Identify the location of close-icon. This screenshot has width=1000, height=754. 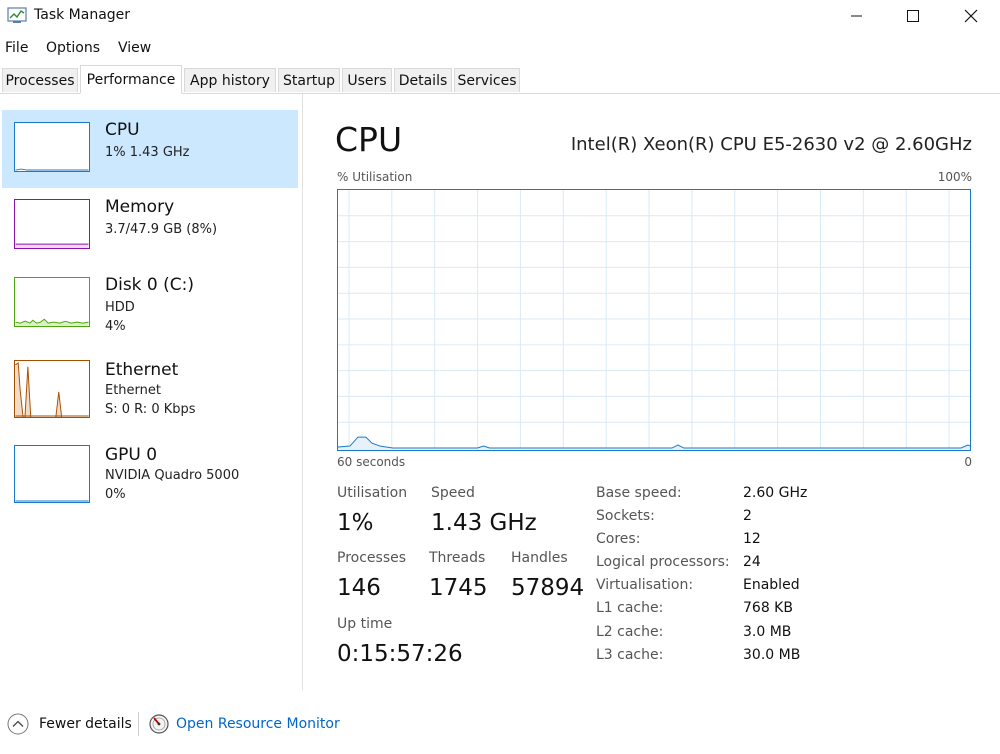
(971, 16).